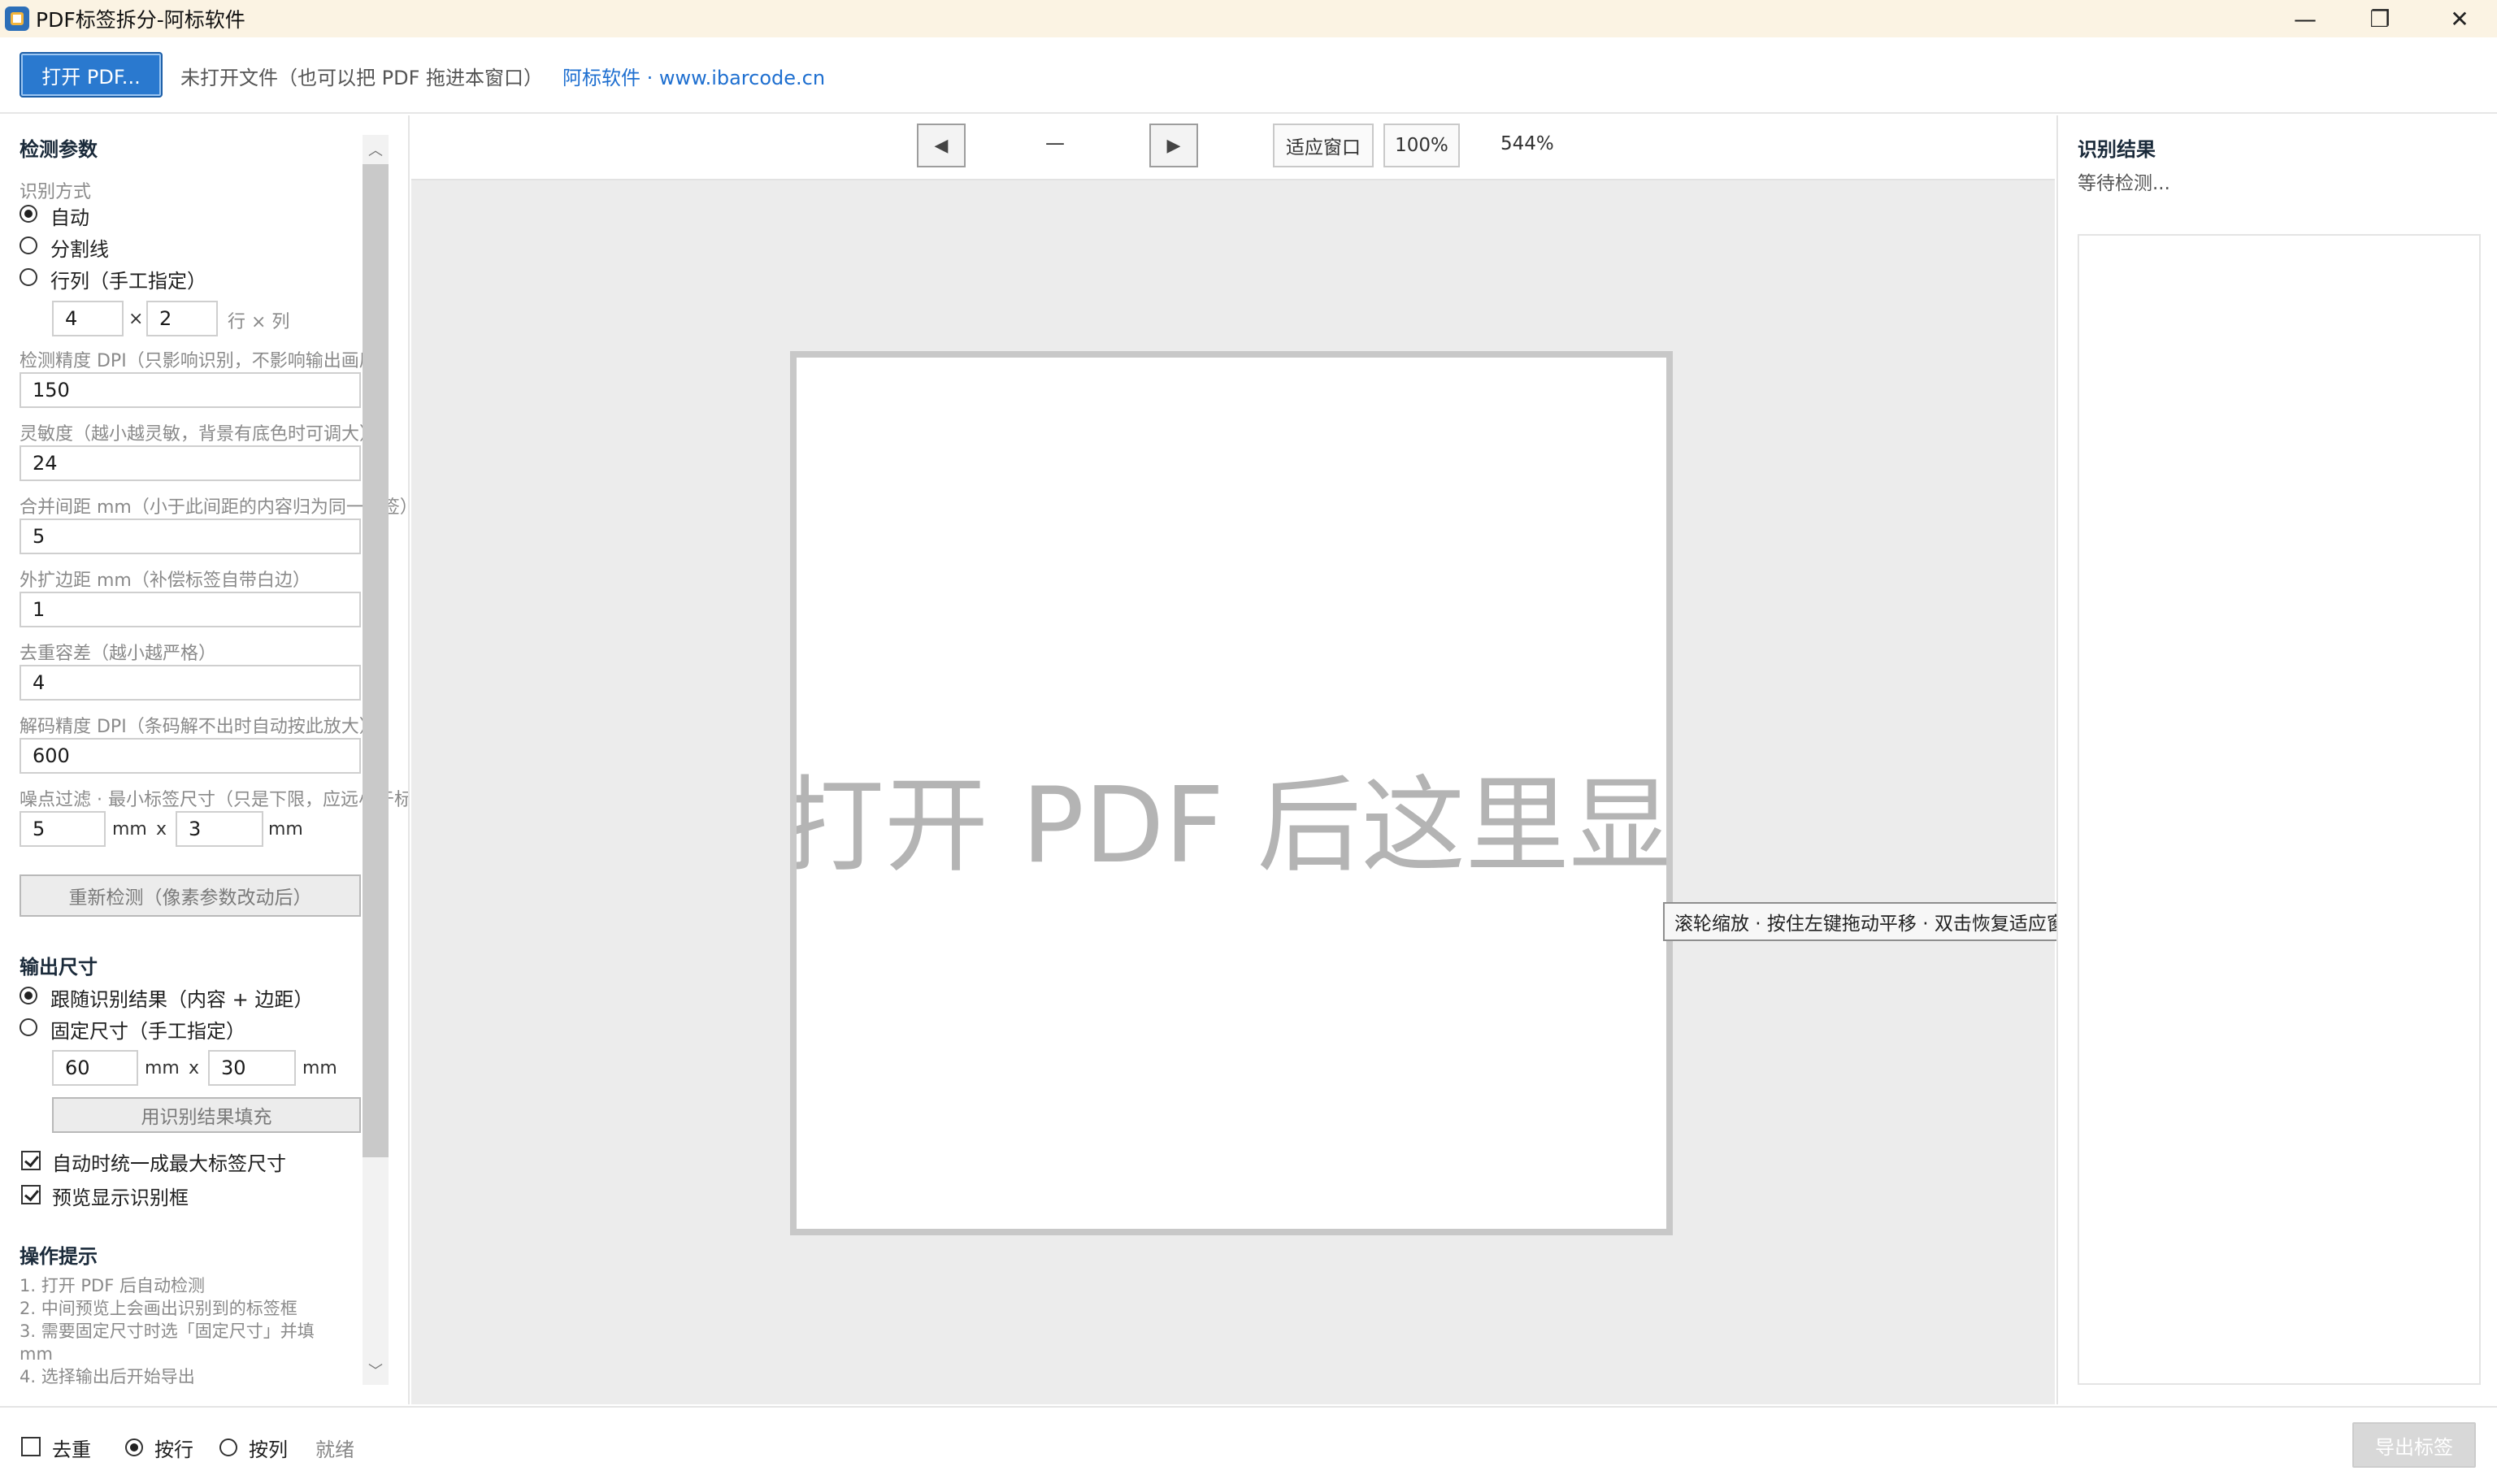  Describe the element at coordinates (190, 463) in the screenshot. I see `sensitivity-input: 24` at that location.